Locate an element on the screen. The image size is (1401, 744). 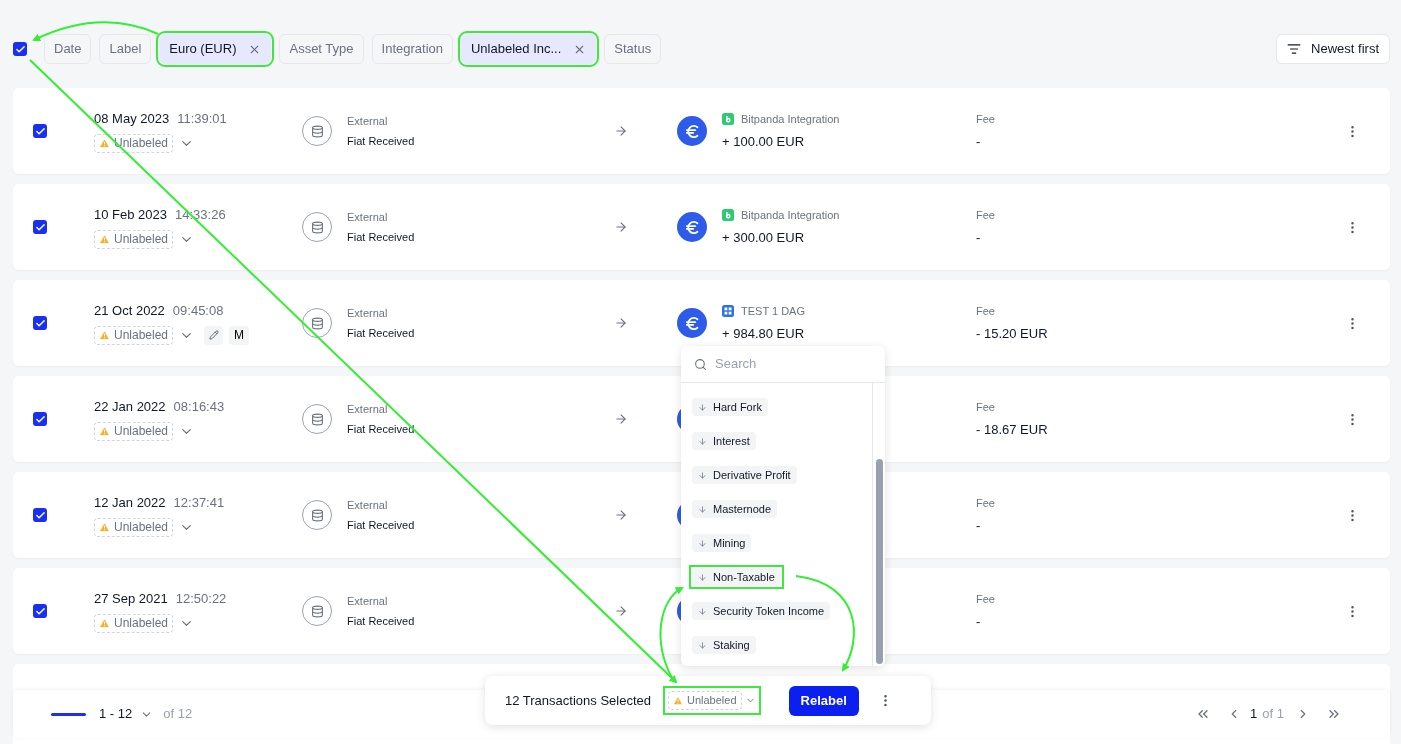
edit-button is located at coordinates (214, 335).